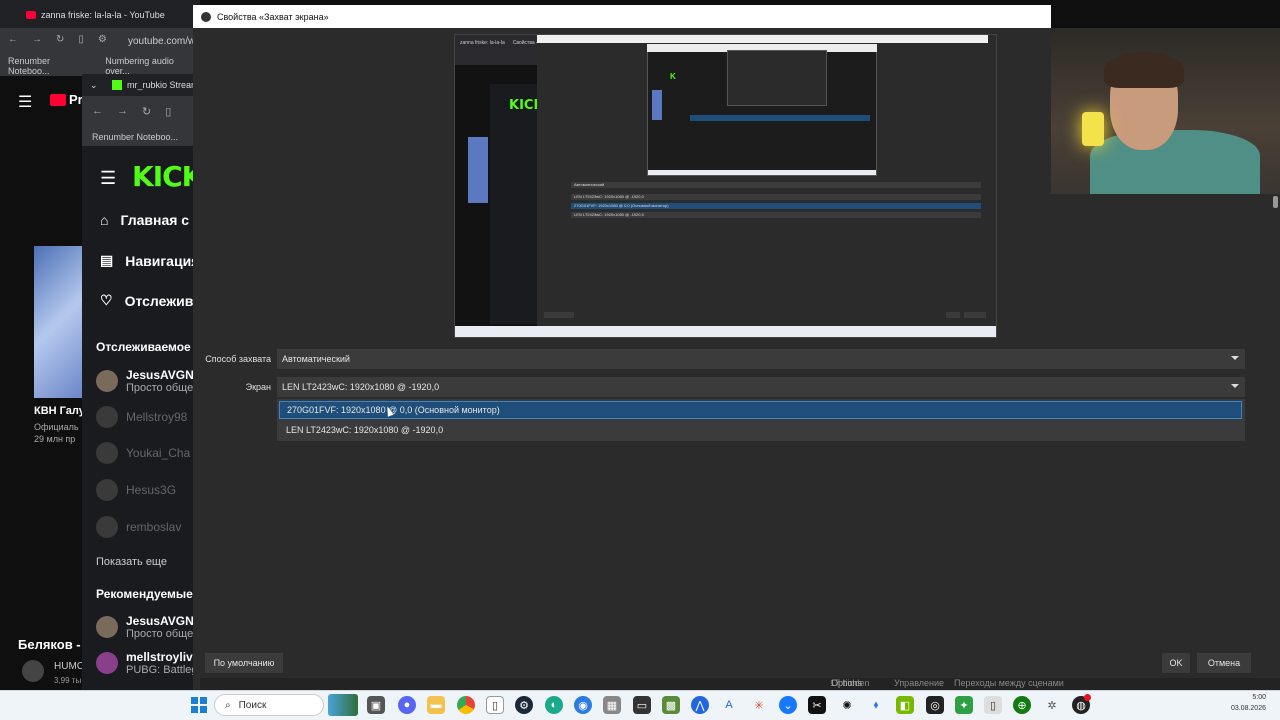 This screenshot has width=1280, height=720. Describe the element at coordinates (671, 705) in the screenshot. I see `minecraft-icon: ▩` at that location.